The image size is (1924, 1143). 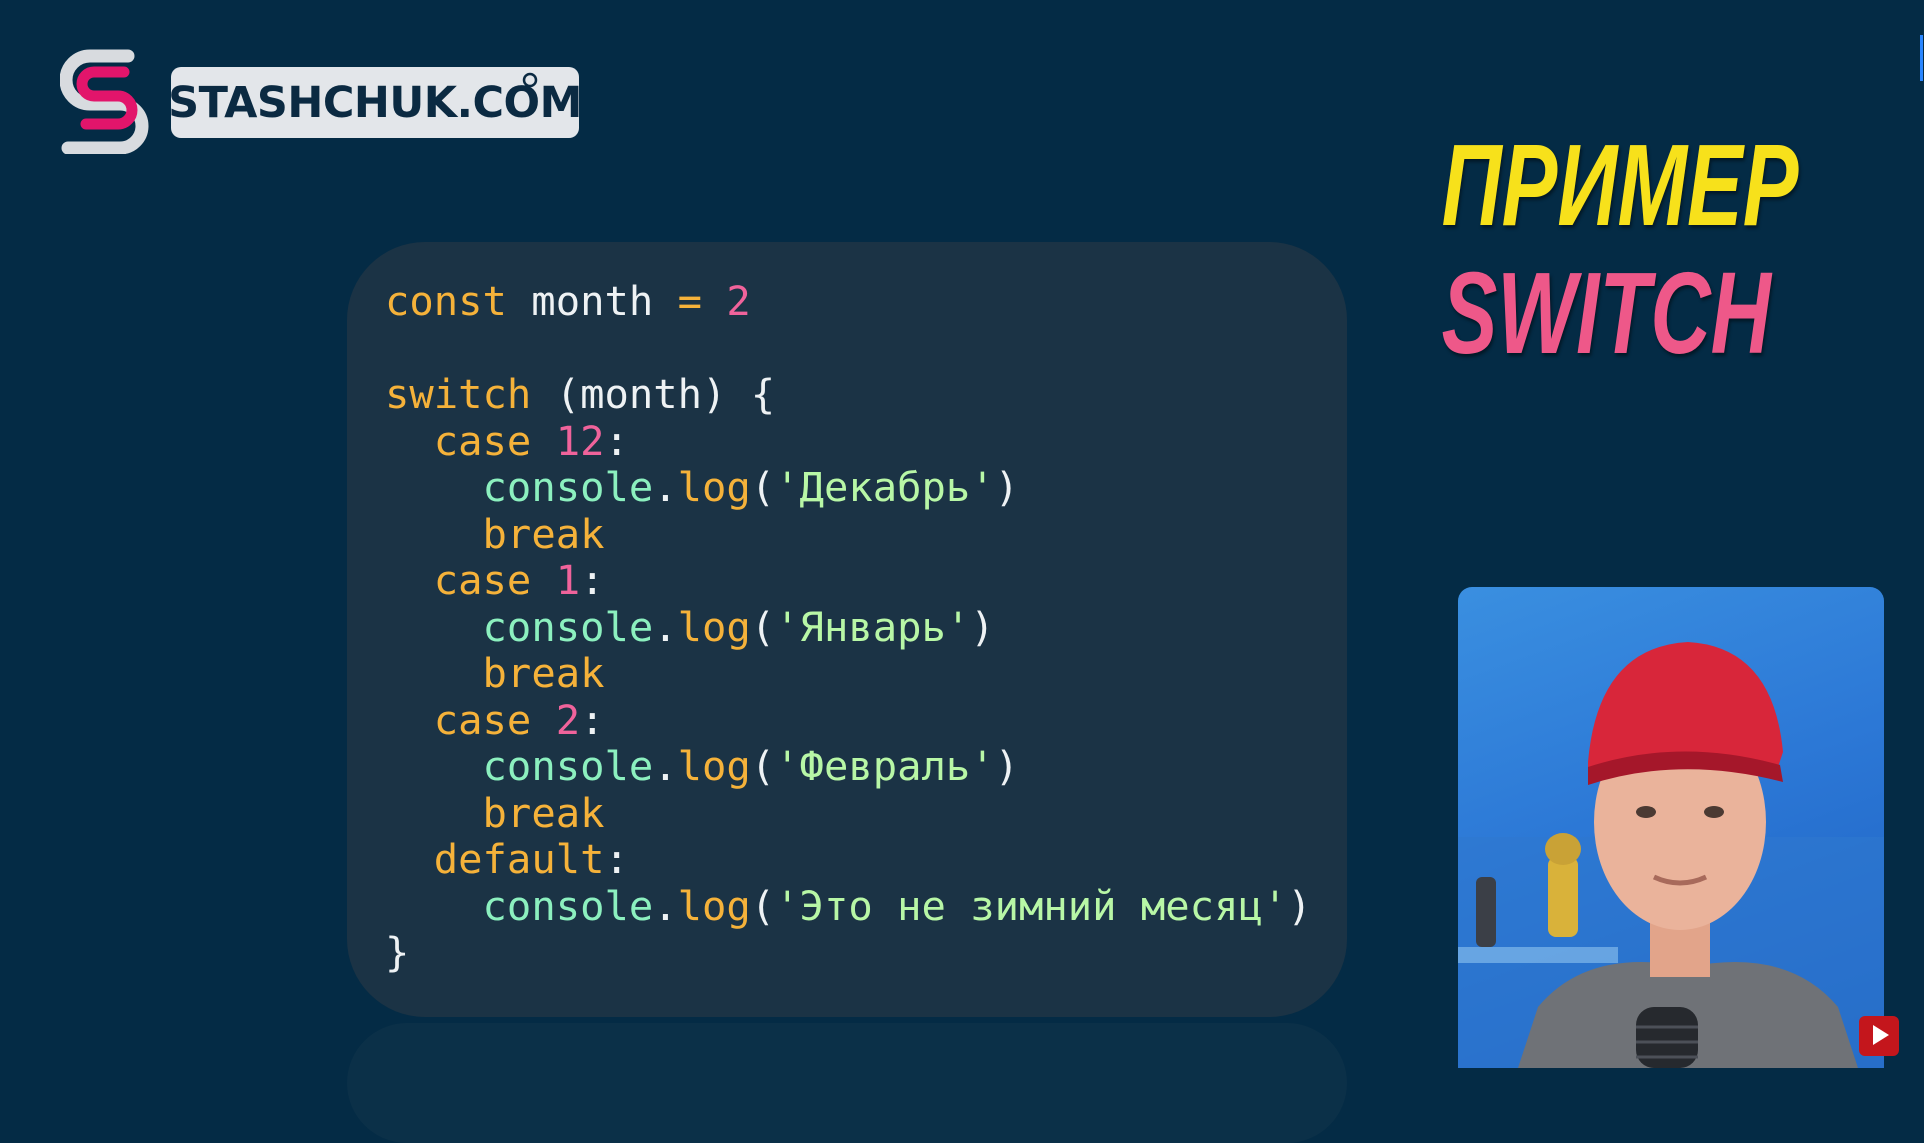 I want to click on title-line-1: ПРИМЕР, so click(x=1620, y=185).